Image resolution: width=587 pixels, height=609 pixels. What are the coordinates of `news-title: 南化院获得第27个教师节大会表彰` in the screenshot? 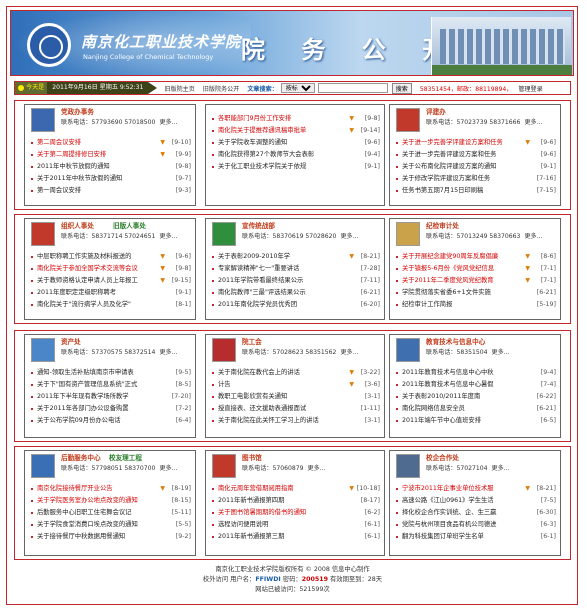 It's located at (287, 155).